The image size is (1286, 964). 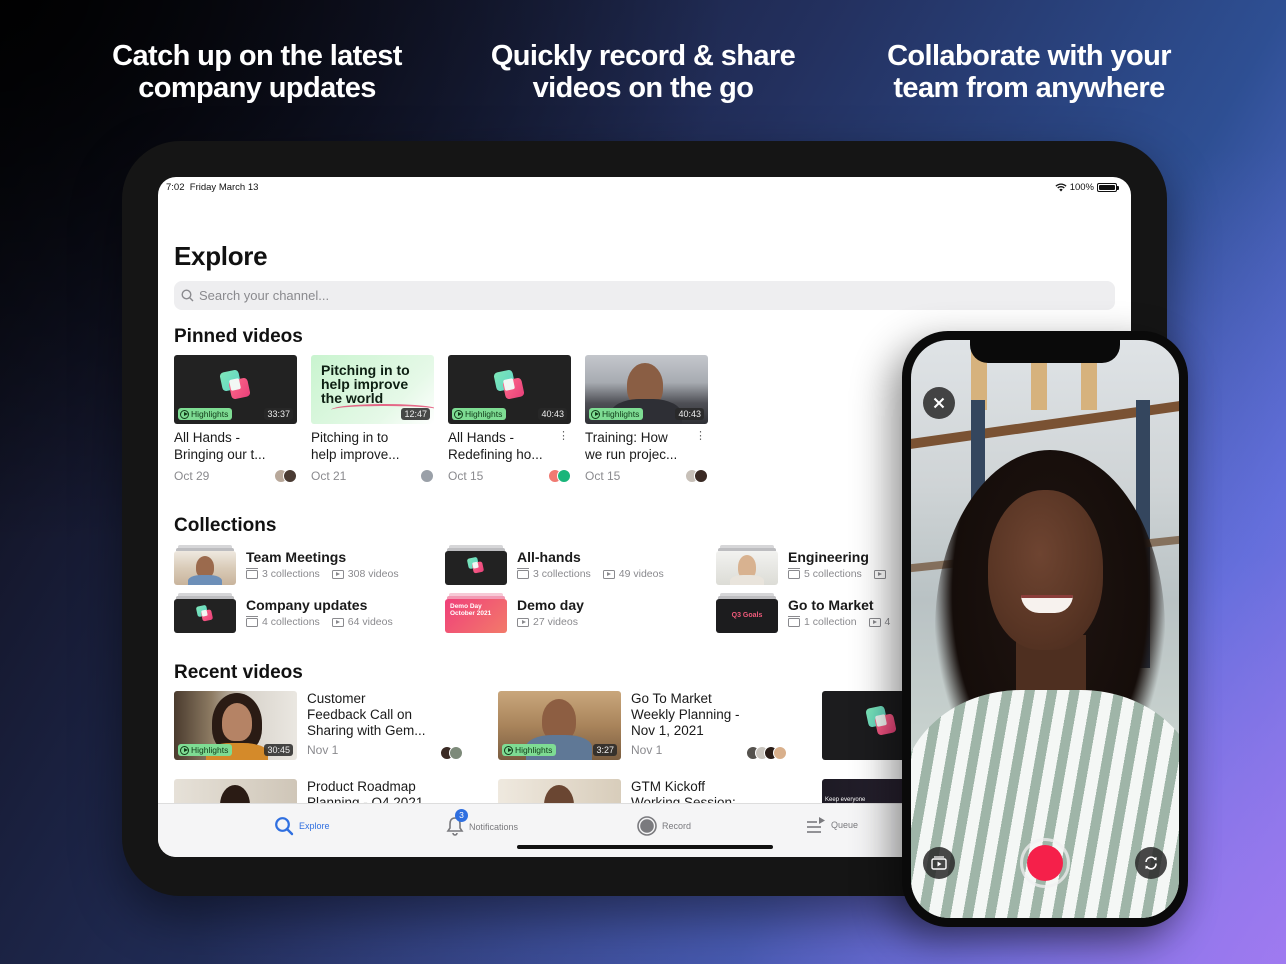 I want to click on headline-line: company updates, so click(x=257, y=88).